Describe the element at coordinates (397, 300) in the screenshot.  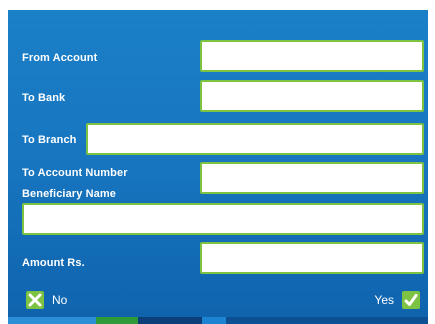
I see `yes-button: Yes` at that location.